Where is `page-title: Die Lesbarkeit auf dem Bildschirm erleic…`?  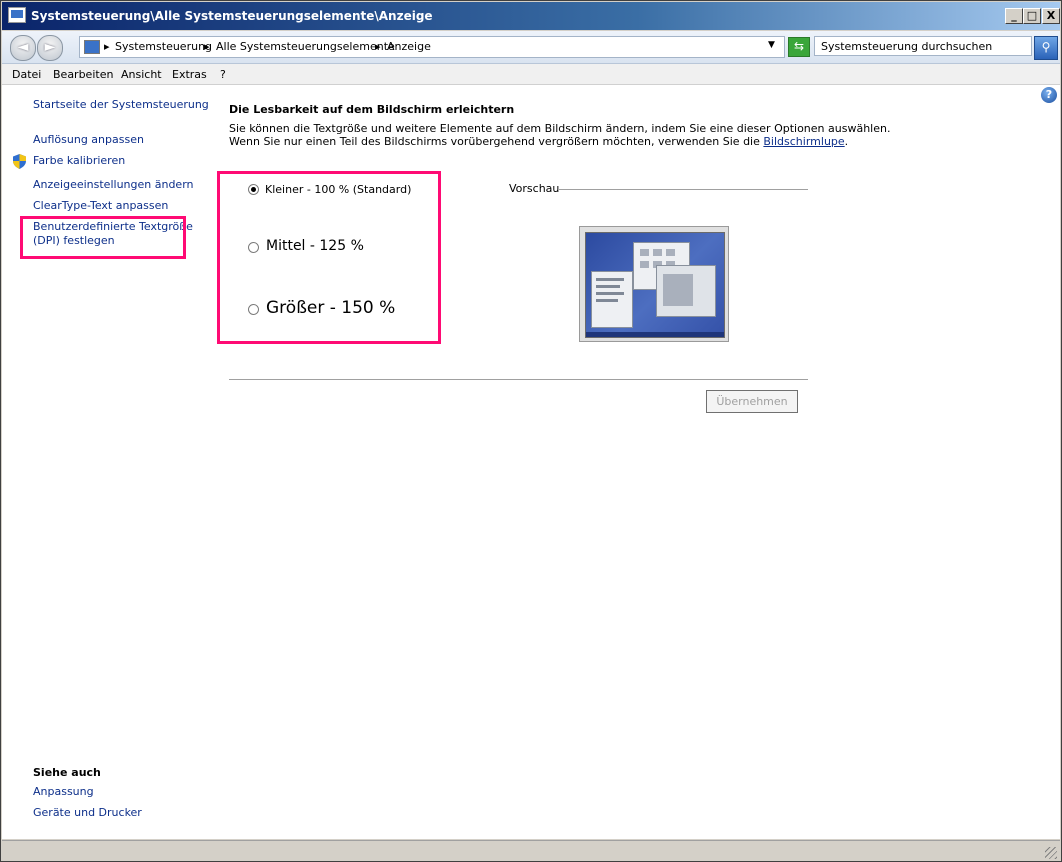 page-title: Die Lesbarkeit auf dem Bildschirm erleic… is located at coordinates (372, 109).